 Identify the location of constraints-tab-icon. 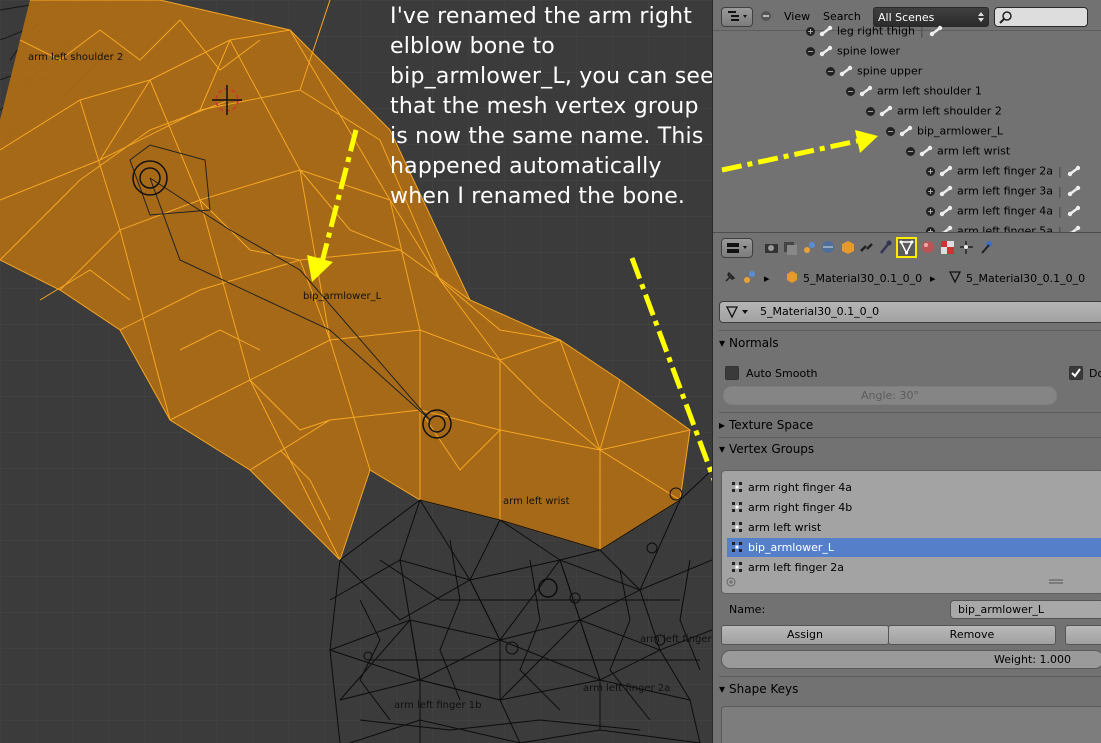
(866, 247).